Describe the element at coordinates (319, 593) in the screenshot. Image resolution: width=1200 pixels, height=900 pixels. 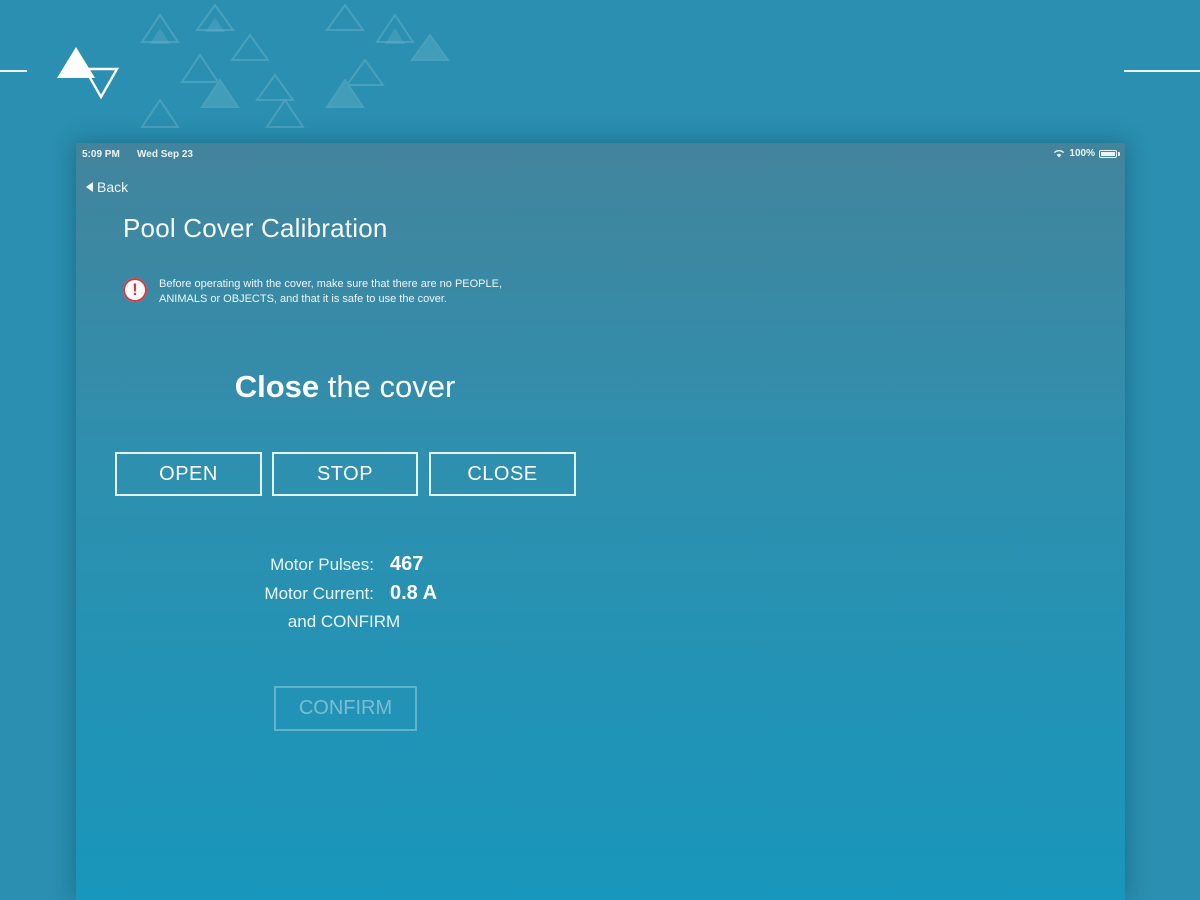
I see `motor-current-label: Motor Current:` at that location.